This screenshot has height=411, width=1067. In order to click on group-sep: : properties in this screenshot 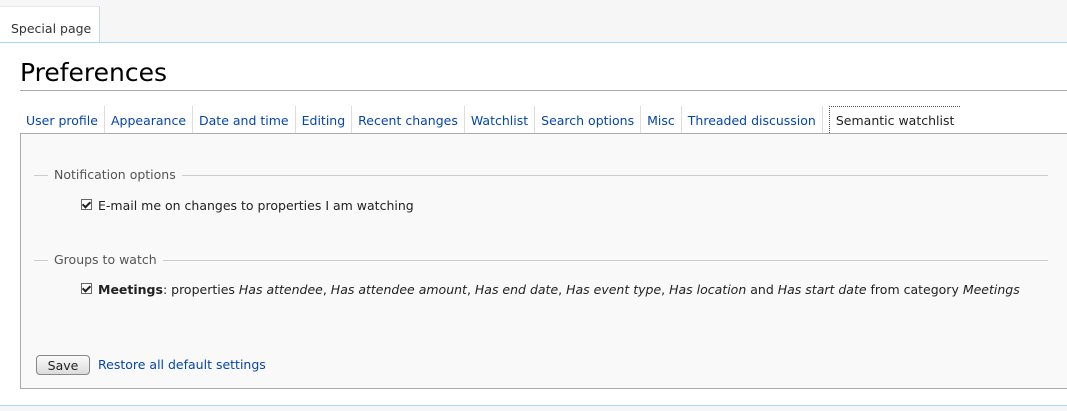, I will do `click(200, 289)`.